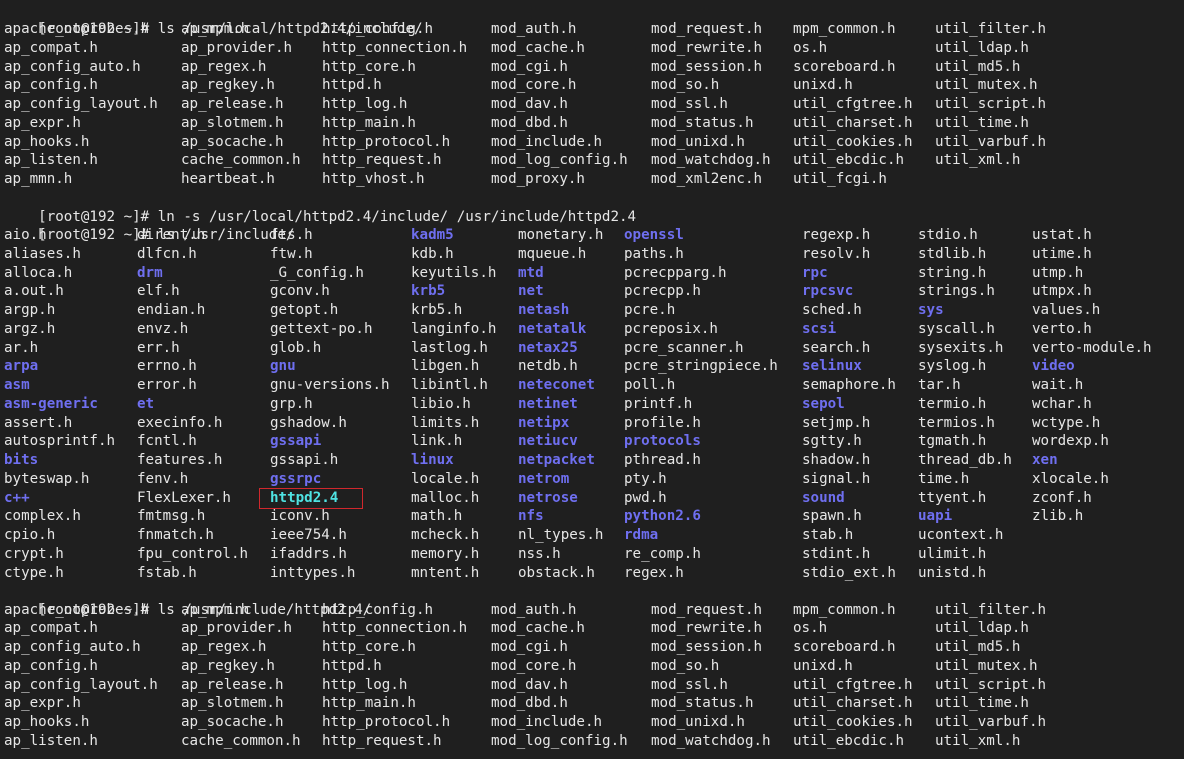  Describe the element at coordinates (311, 498) in the screenshot. I see `highlight-box` at that location.